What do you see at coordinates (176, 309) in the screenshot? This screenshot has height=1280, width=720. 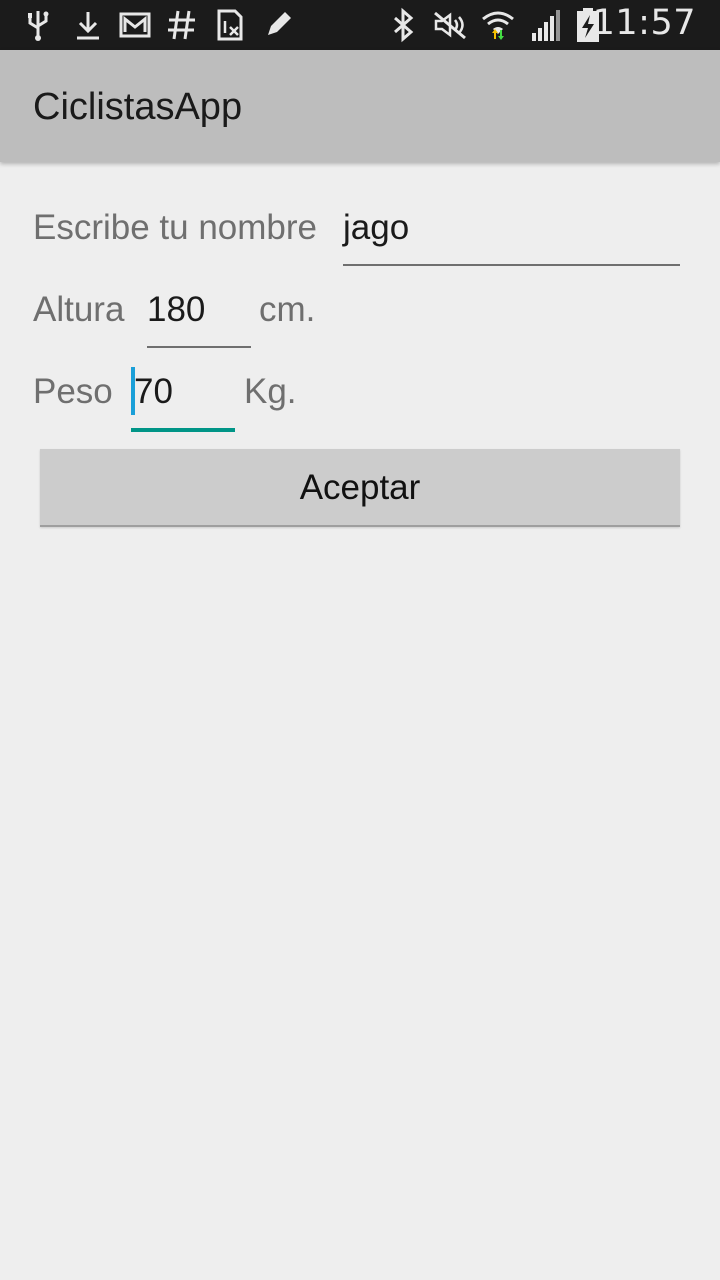 I see `height-value: 180` at bounding box center [176, 309].